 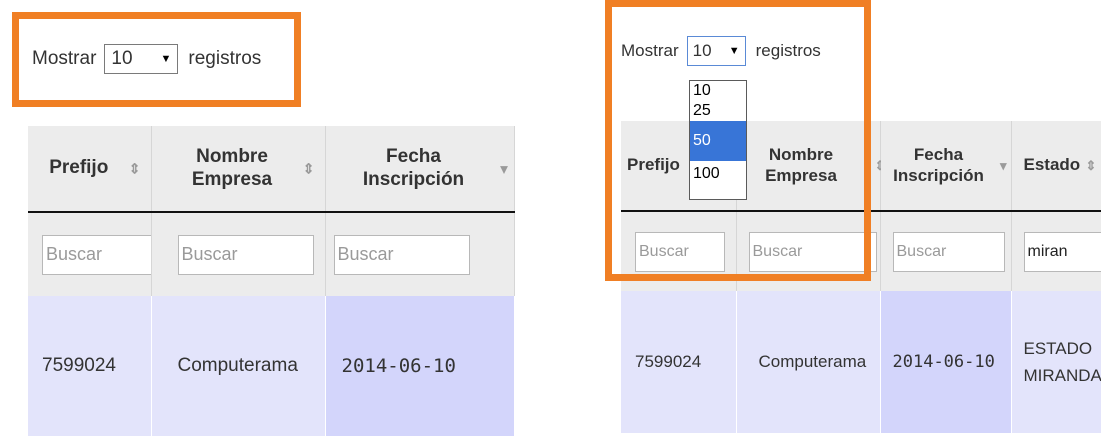 What do you see at coordinates (1056, 362) in the screenshot?
I see `cell-estado: ESTADO MIRANDA` at bounding box center [1056, 362].